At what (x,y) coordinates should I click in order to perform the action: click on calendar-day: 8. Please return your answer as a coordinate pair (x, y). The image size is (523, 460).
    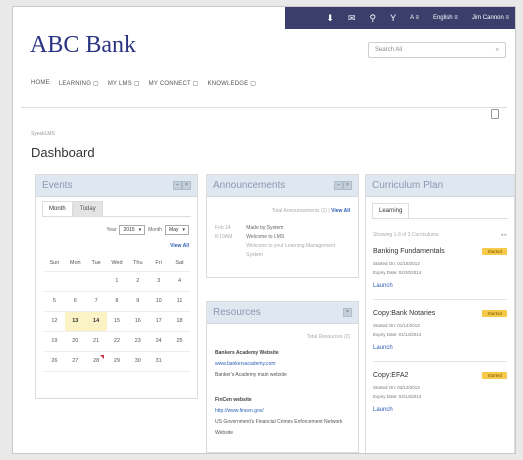
    Looking at the image, I should click on (117, 301).